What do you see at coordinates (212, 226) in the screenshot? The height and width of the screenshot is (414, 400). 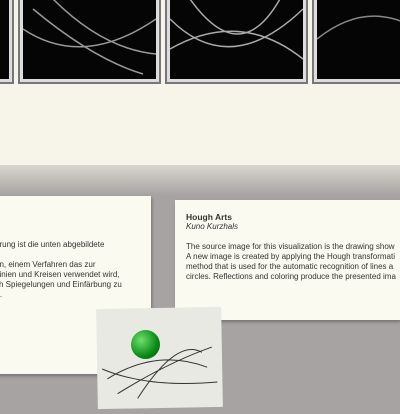 I see `artwork-author: Kuno Kurzhals` at bounding box center [212, 226].